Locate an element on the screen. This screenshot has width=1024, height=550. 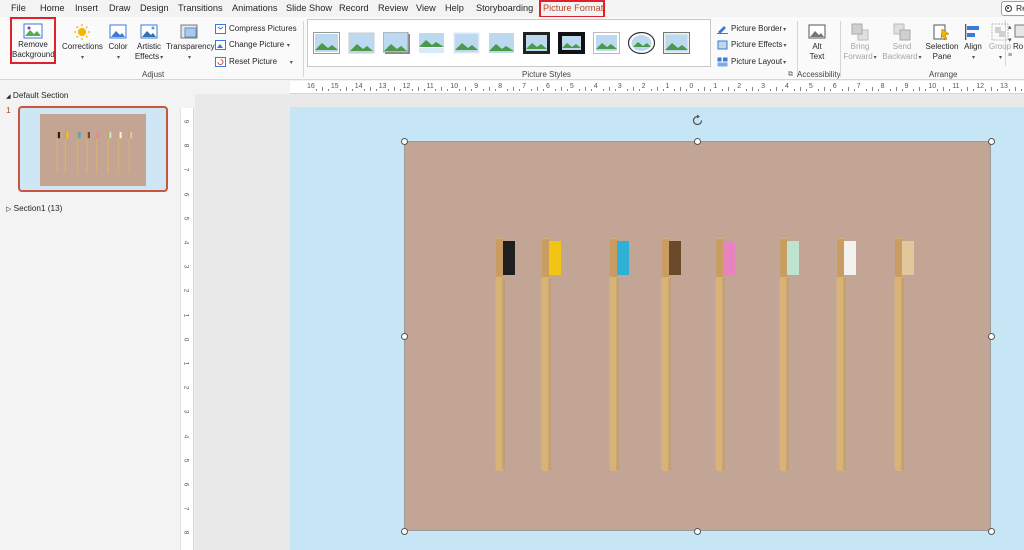
send-backward-button: Send Backward▾ is located at coordinates (902, 43).